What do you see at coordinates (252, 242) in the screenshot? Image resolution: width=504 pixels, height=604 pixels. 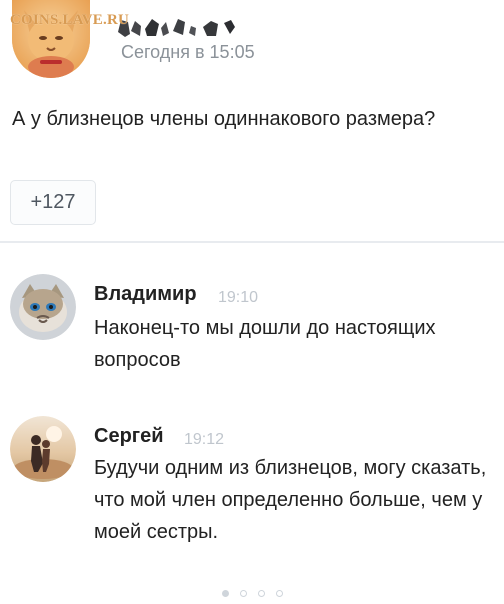 I see `comments-divider` at bounding box center [252, 242].